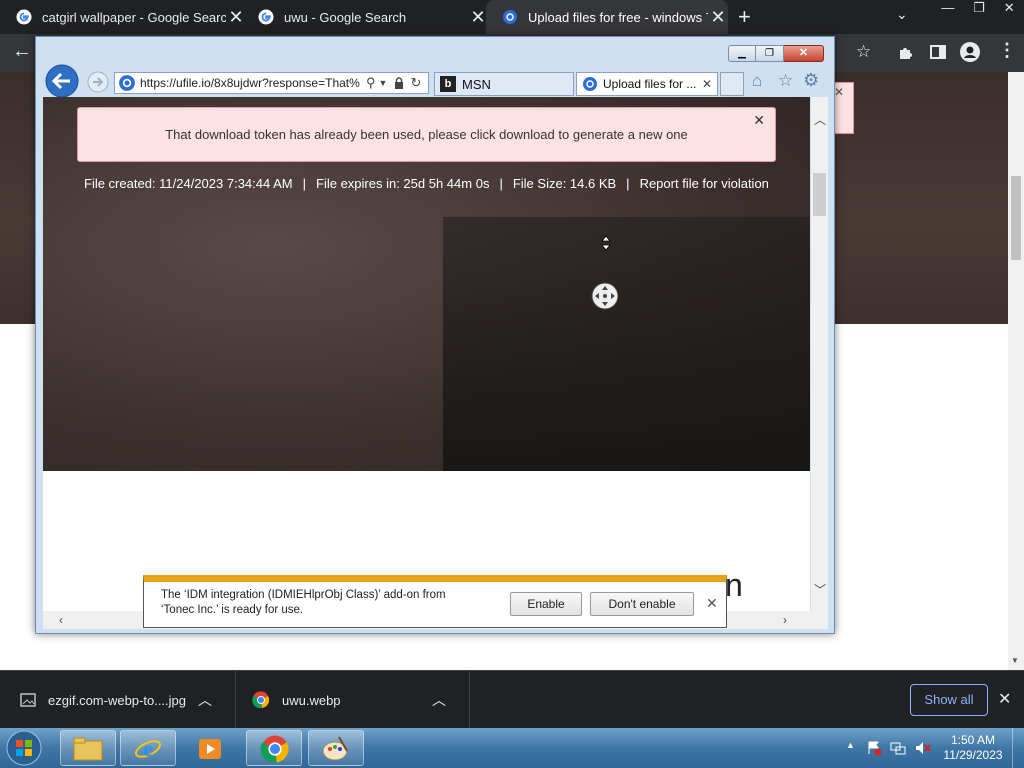  I want to click on taskbar-chrome, so click(274, 748).